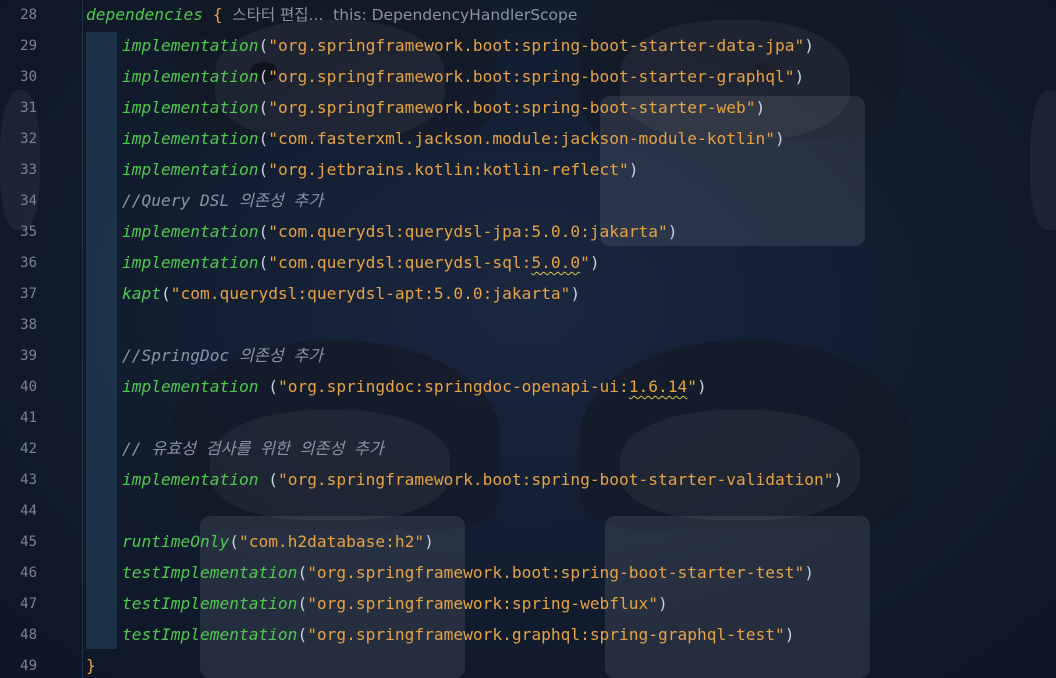 The height and width of the screenshot is (678, 1056). I want to click on code-text: // 유효성 검사를 위한 의존성 추가, so click(253, 449).